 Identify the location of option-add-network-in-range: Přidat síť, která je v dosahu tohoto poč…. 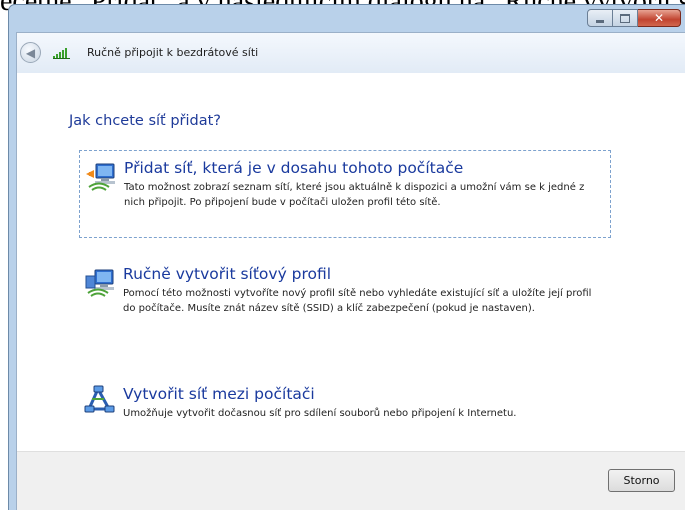
(345, 194).